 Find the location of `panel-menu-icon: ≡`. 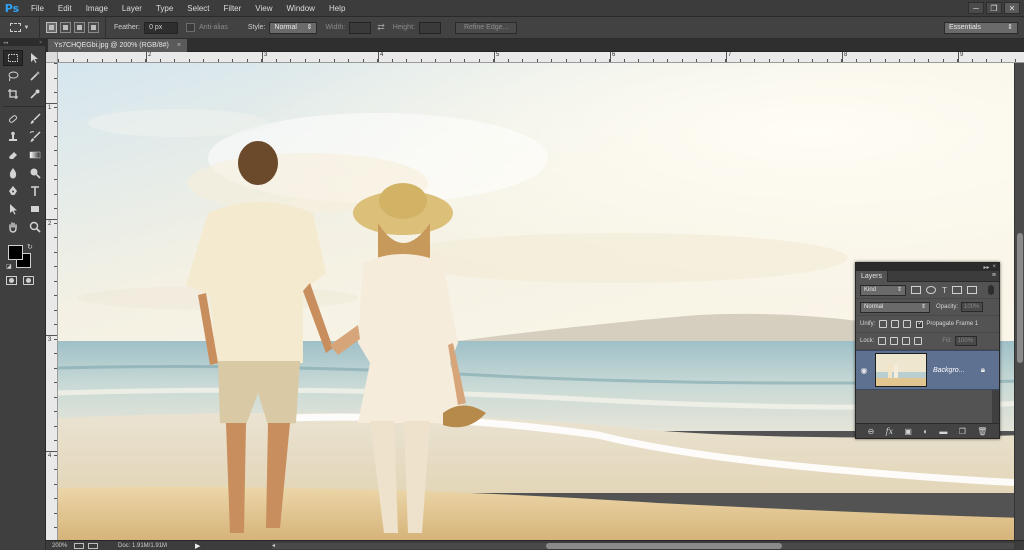

panel-menu-icon: ≡ is located at coordinates (994, 275).